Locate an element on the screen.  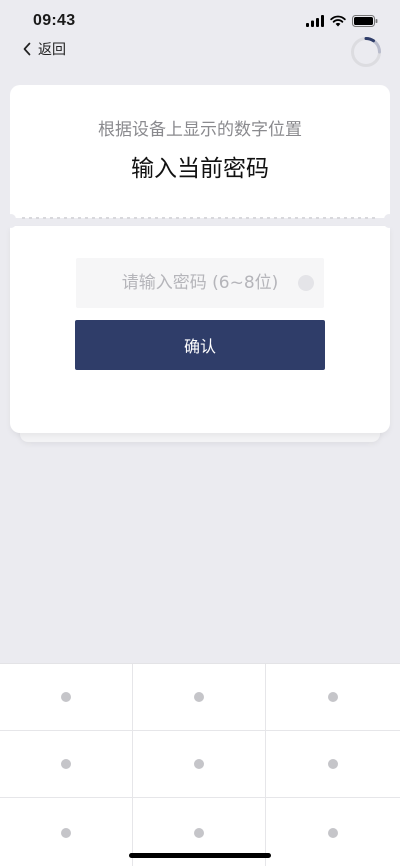
confirm-button: 确认 is located at coordinates (200, 345).